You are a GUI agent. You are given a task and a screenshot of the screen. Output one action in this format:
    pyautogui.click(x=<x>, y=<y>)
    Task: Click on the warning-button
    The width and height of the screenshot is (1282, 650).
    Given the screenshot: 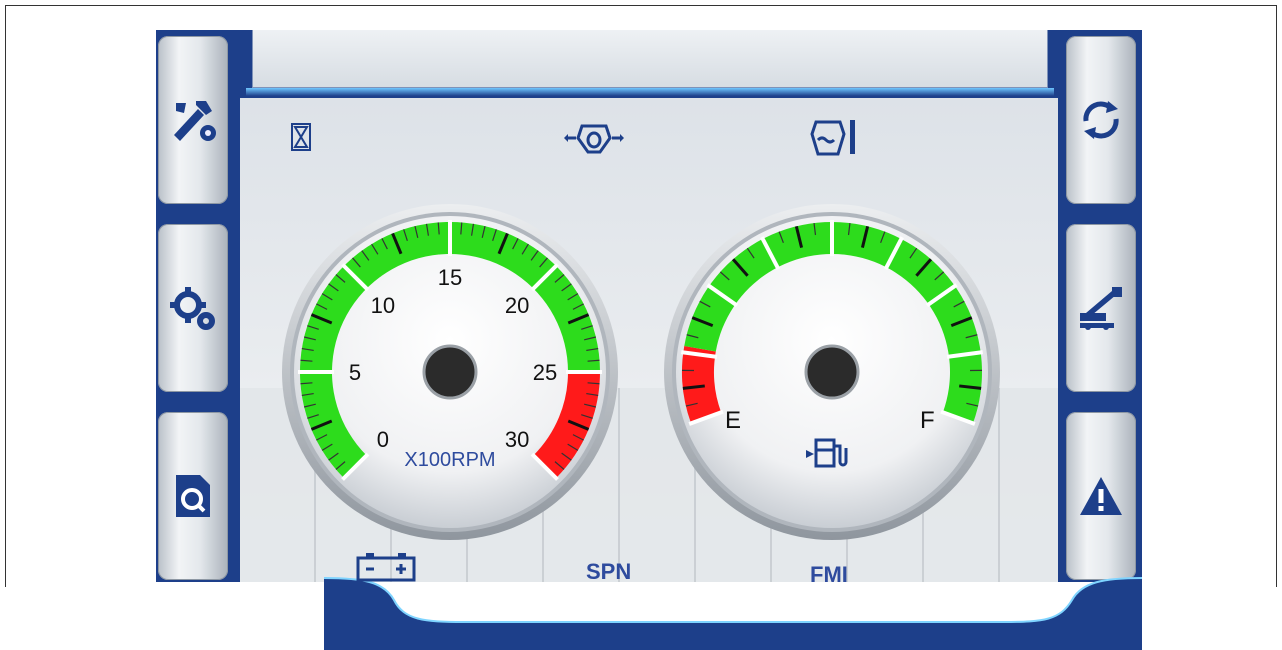 What is the action you would take?
    pyautogui.click(x=1101, y=496)
    